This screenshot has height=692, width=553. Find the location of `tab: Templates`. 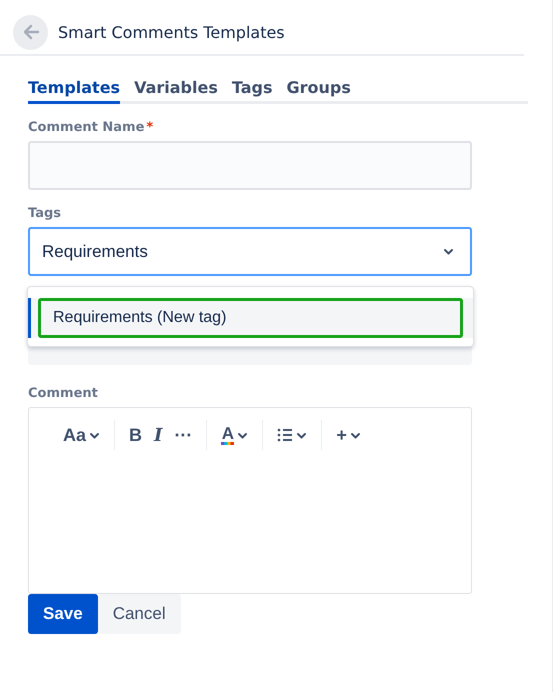

tab: Templates is located at coordinates (74, 91).